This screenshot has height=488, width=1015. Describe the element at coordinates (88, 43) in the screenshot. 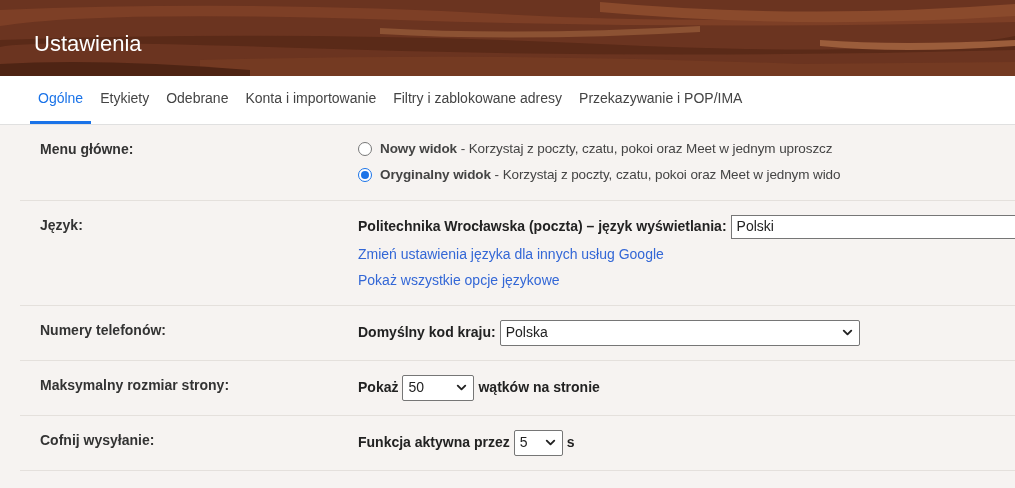

I see `page-title: Ustawienia` at that location.